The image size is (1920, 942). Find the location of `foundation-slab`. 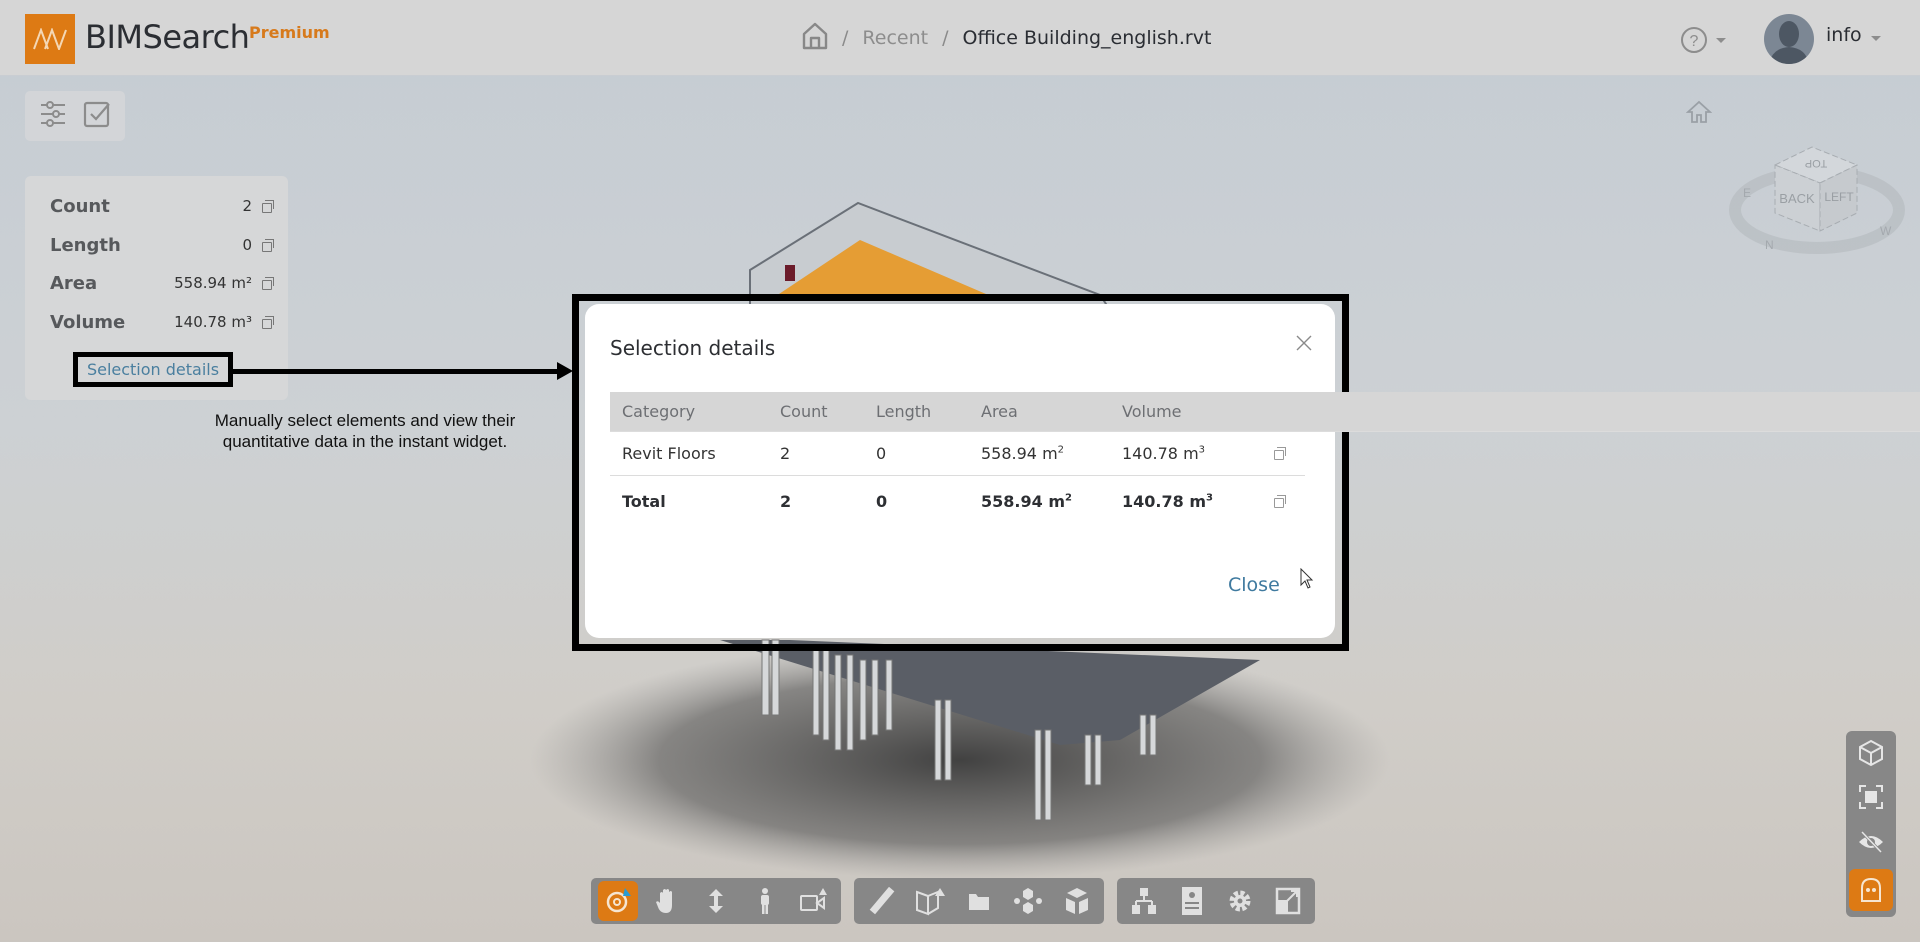

foundation-slab is located at coordinates (990, 692).